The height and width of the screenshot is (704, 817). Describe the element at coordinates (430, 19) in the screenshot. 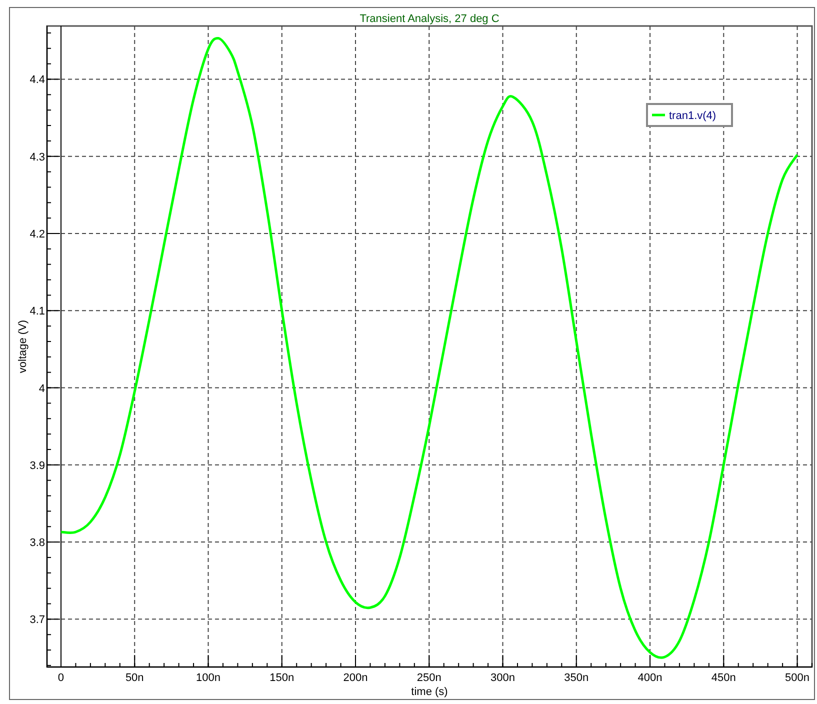

I see `chart-title: Transient Analysis, 27 deg C` at that location.